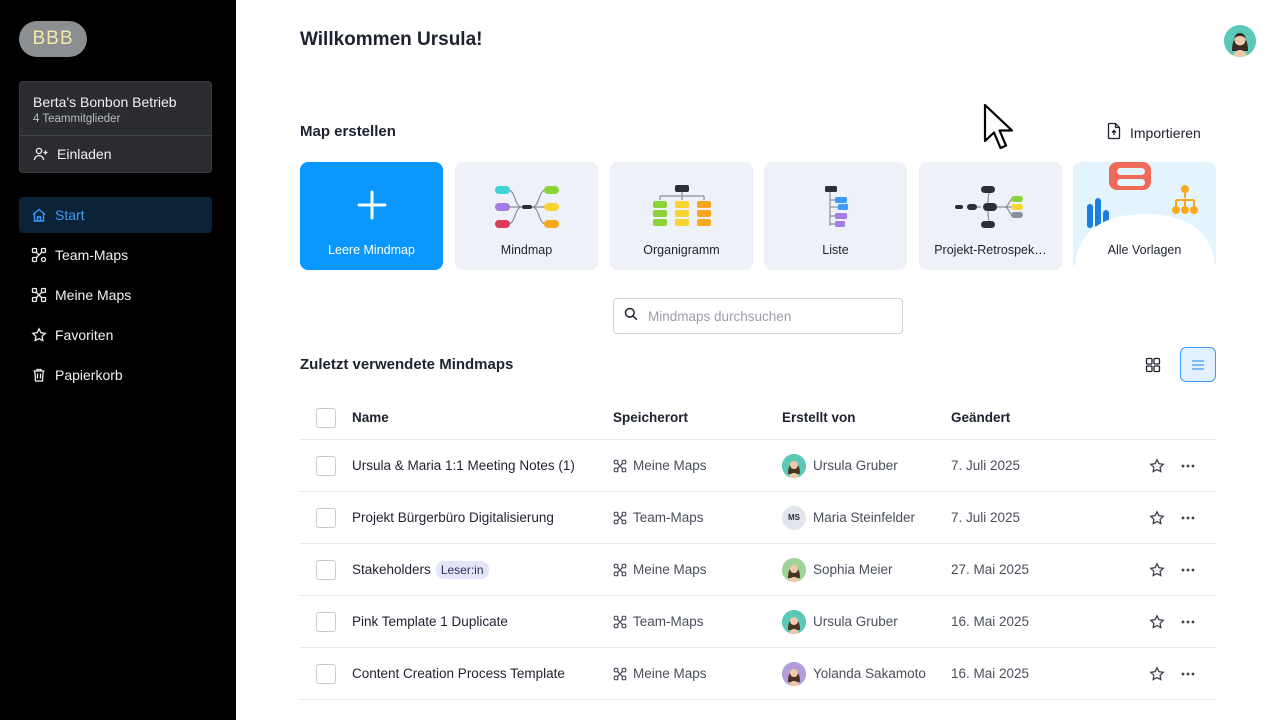 The width and height of the screenshot is (1280, 720). I want to click on list-view-button, so click(1198, 364).